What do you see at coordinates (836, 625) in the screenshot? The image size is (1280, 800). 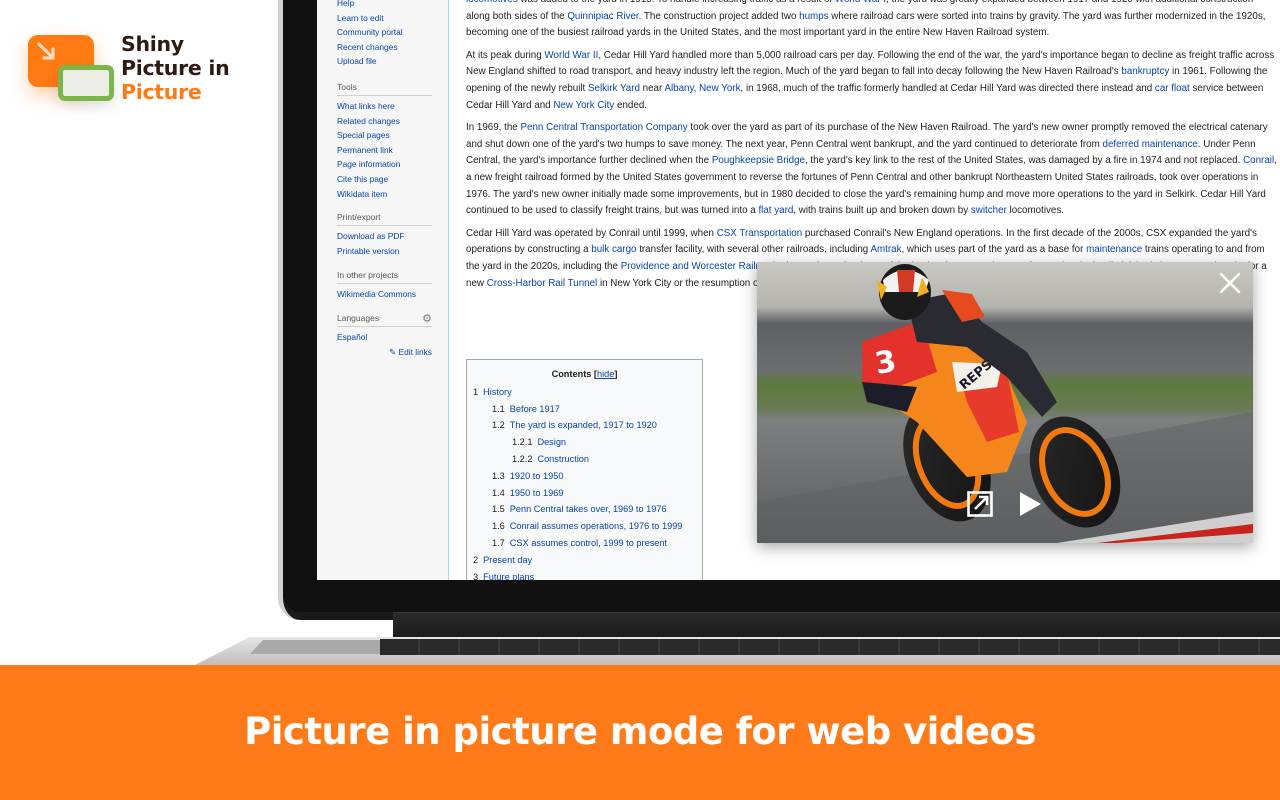 I see `laptop-hinge` at bounding box center [836, 625].